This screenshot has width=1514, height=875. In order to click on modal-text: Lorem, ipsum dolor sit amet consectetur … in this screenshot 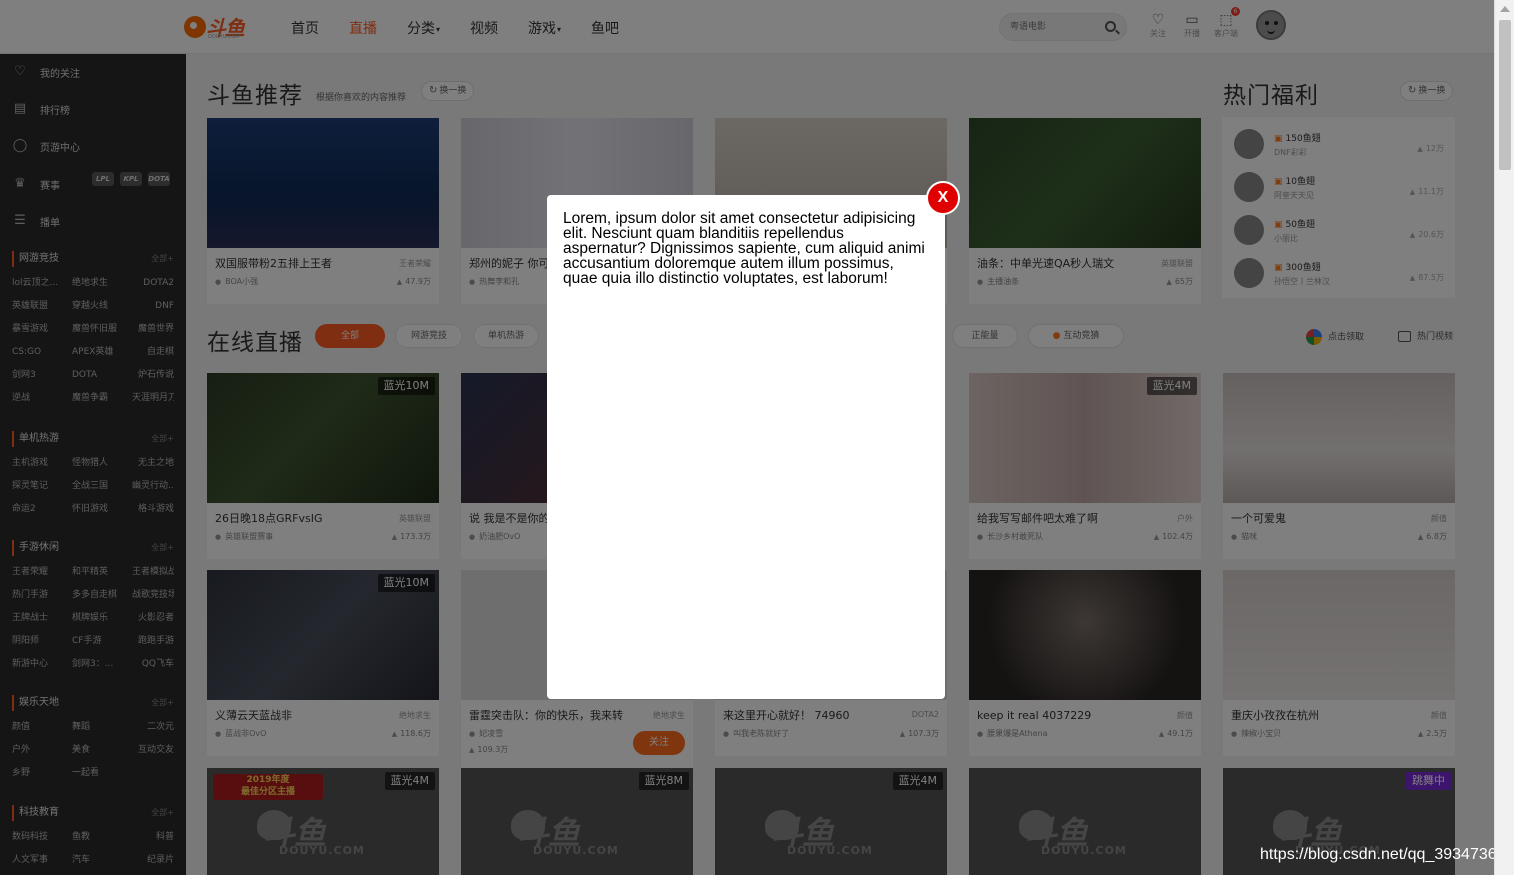, I will do `click(744, 248)`.